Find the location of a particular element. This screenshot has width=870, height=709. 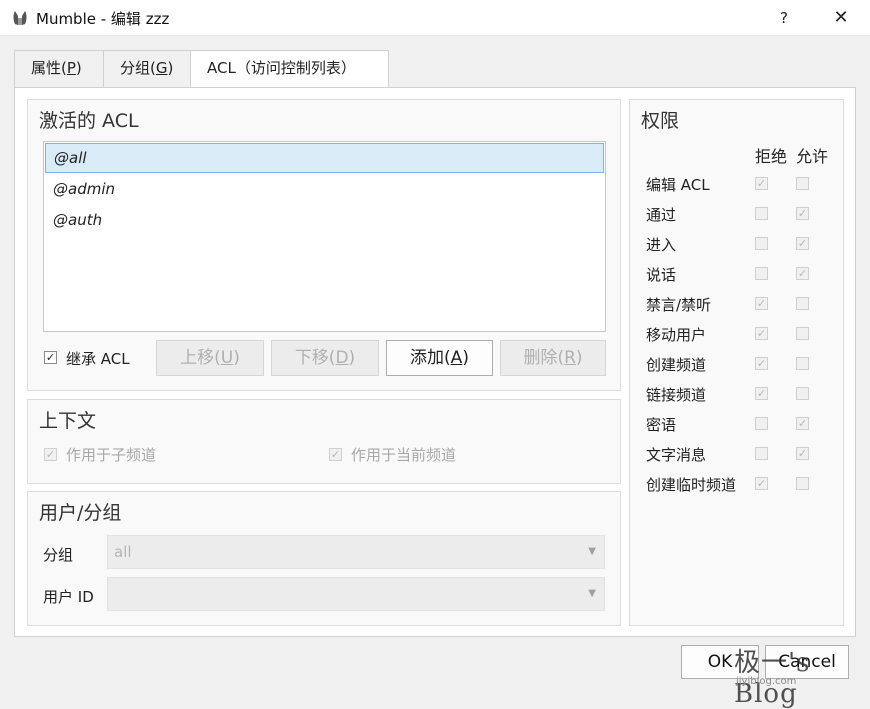

tab-groups-suffix: ) is located at coordinates (170, 68).